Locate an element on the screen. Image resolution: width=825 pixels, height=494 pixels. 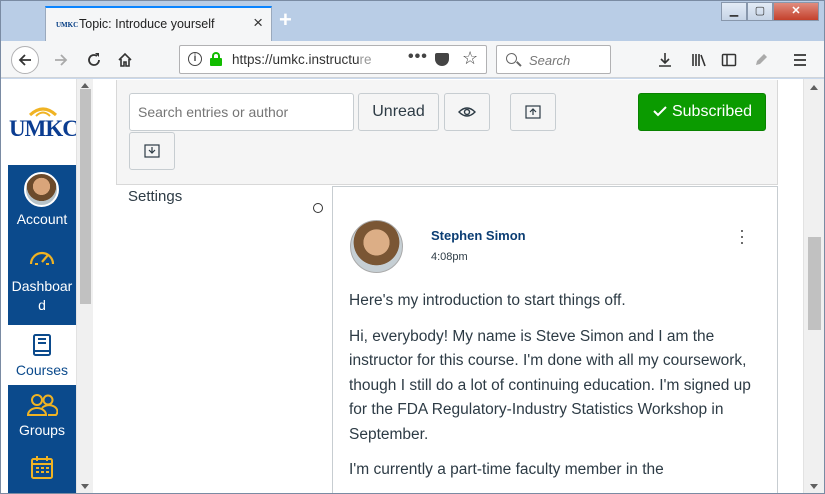
forward-arrow-icon is located at coordinates (61, 60).